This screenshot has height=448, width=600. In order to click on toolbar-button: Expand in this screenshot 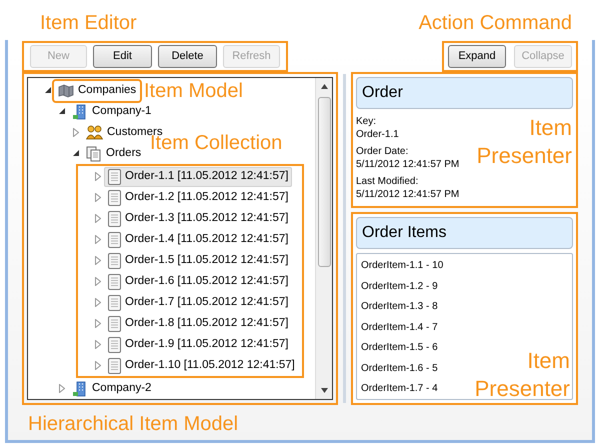, I will do `click(477, 56)`.